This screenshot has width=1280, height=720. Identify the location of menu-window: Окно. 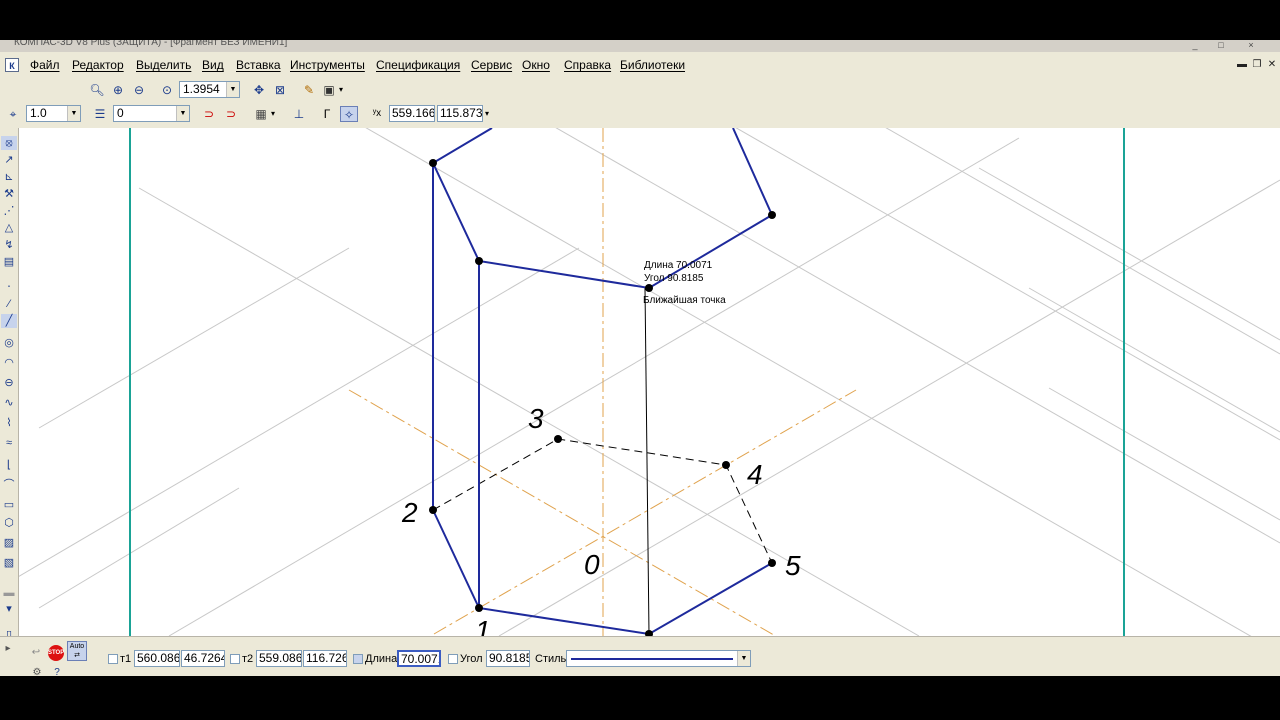
(536, 65).